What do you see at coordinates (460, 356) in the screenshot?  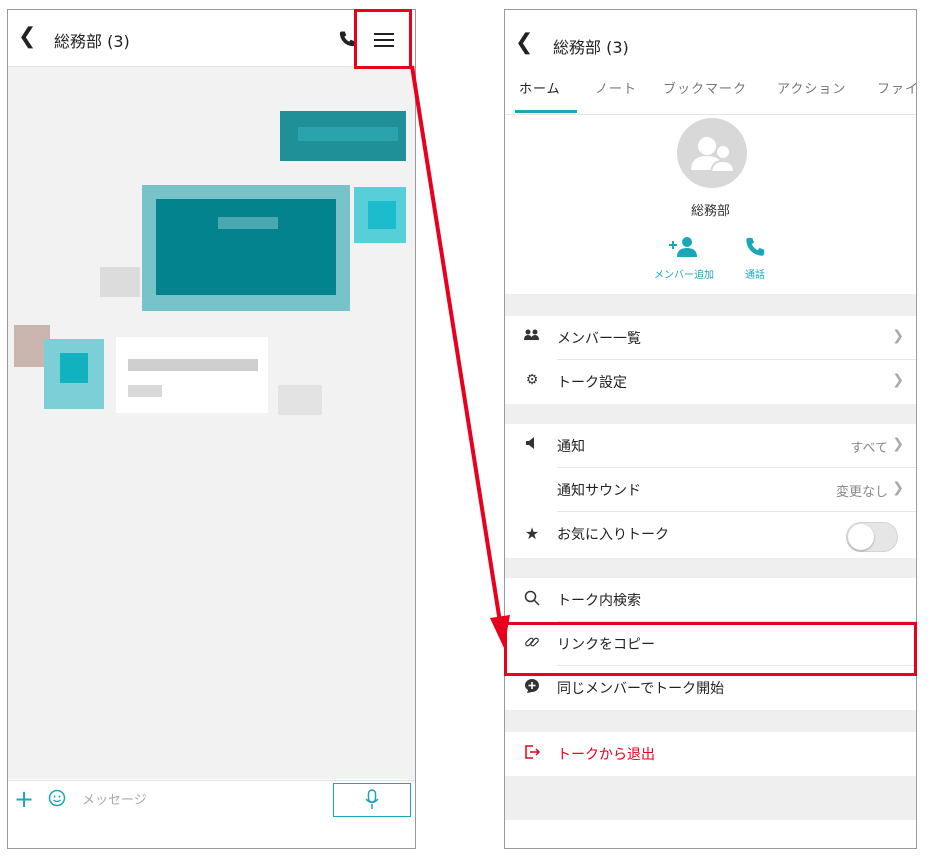 I see `annotation-arrow` at bounding box center [460, 356].